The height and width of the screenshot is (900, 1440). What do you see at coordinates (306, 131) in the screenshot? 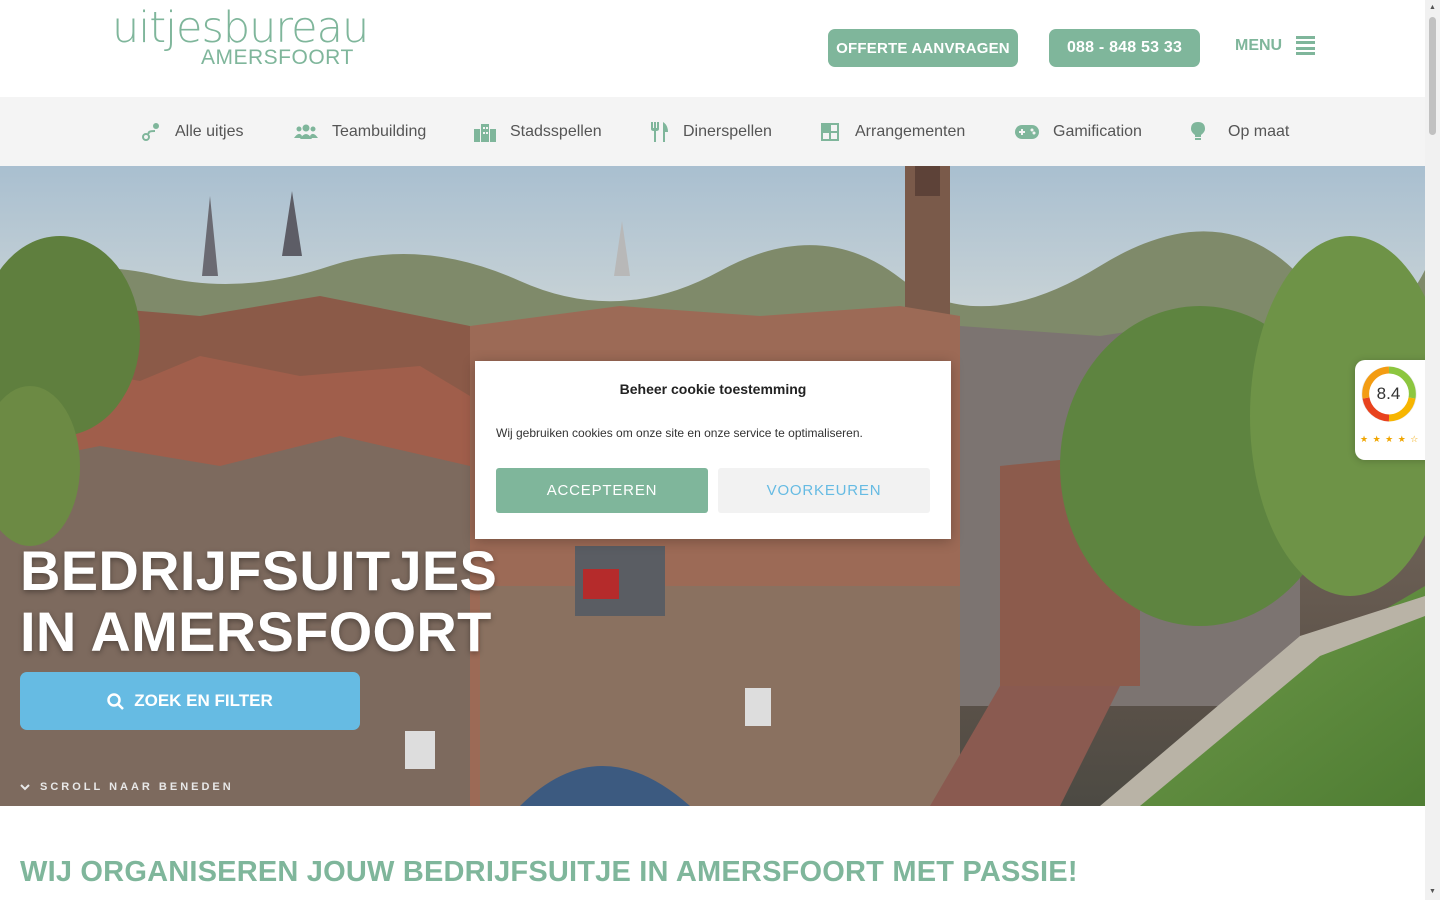
I see `users-icon` at bounding box center [306, 131].